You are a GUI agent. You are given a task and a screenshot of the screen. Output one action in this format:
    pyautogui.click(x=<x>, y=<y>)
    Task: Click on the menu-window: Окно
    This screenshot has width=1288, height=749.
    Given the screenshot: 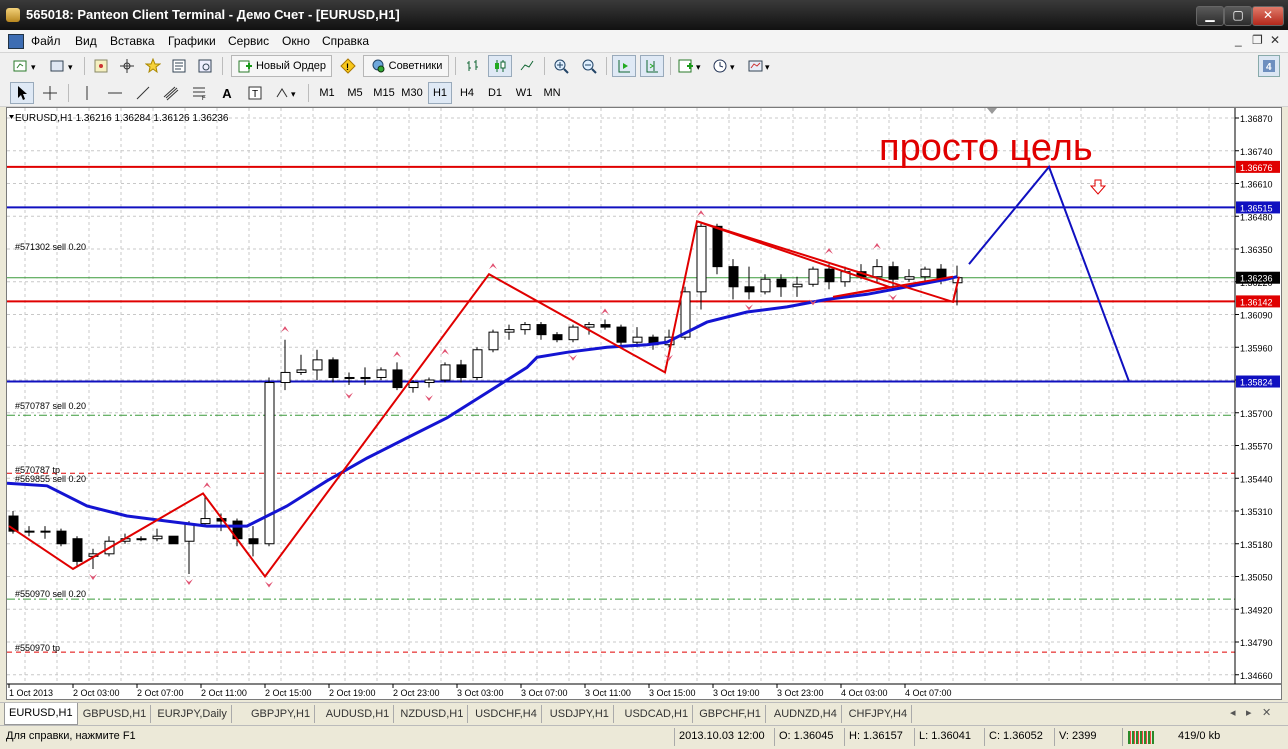 What is the action you would take?
    pyautogui.click(x=296, y=41)
    